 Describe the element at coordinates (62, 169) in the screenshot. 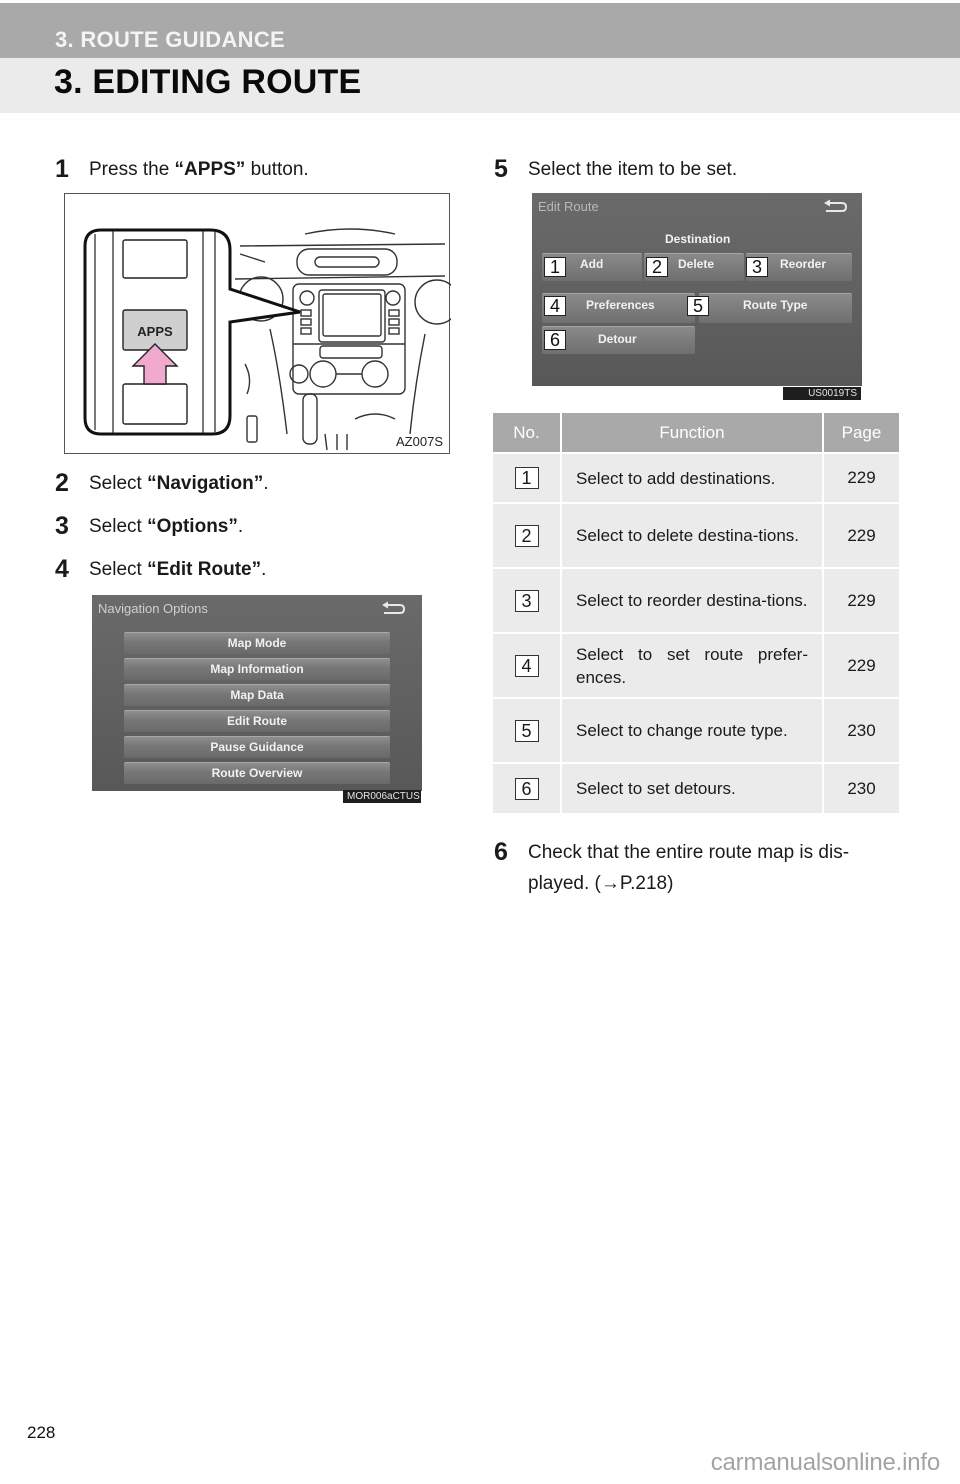

I see `step-number: 1` at that location.